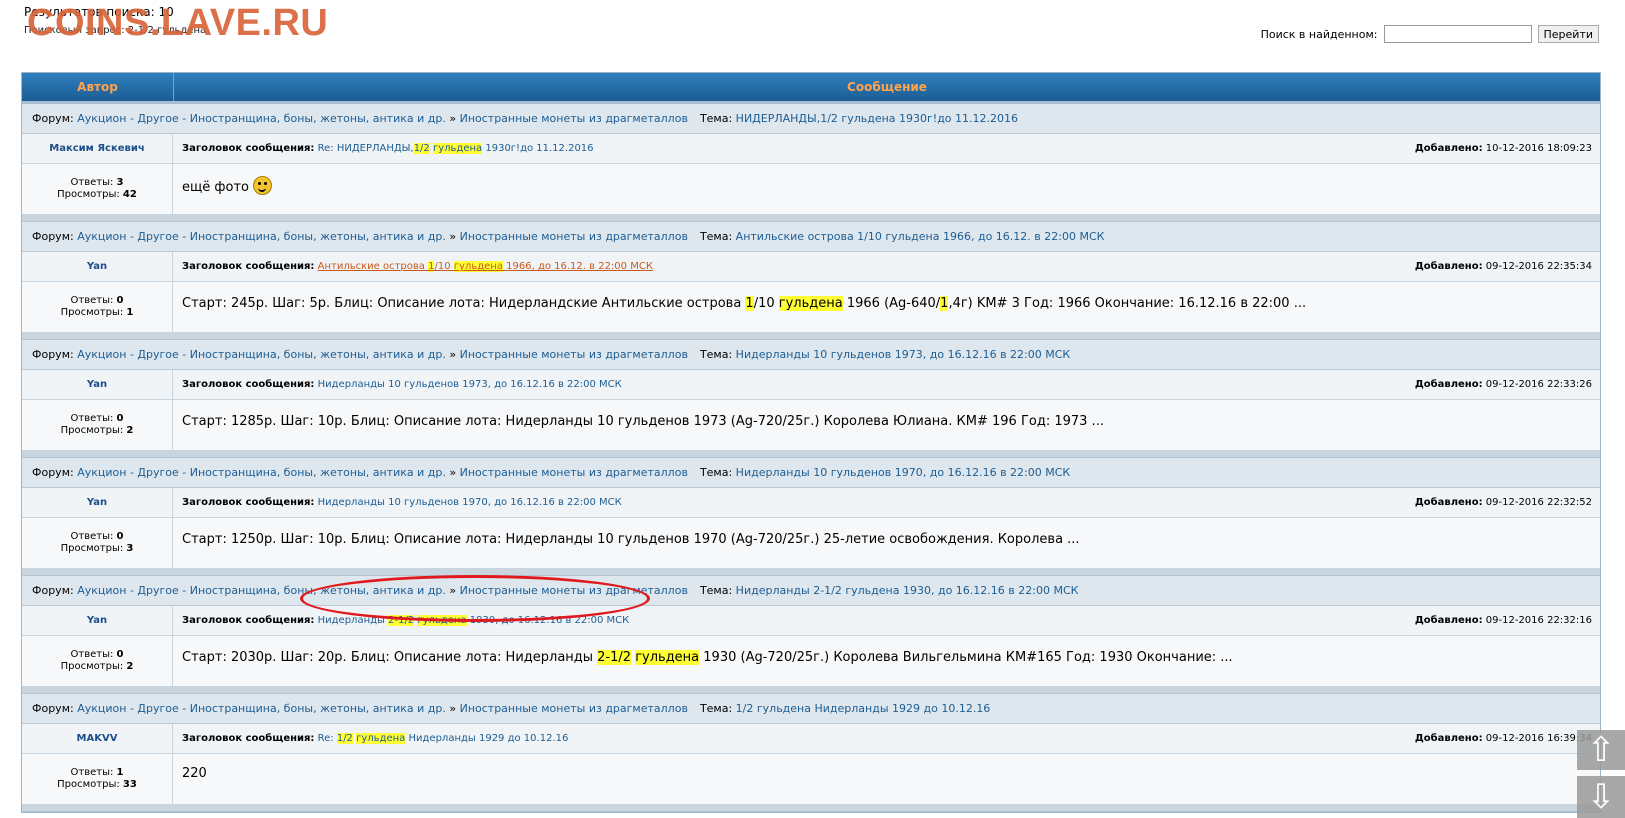  I want to click on smiley-icon, so click(262, 185).